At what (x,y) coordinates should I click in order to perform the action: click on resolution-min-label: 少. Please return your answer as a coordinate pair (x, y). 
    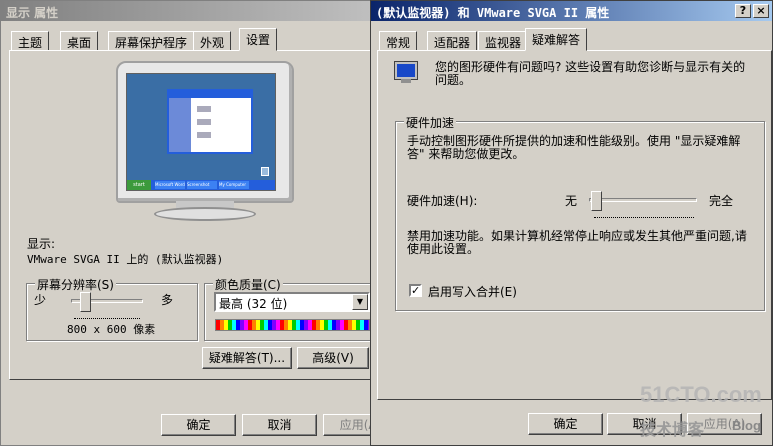
    Looking at the image, I should click on (40, 300).